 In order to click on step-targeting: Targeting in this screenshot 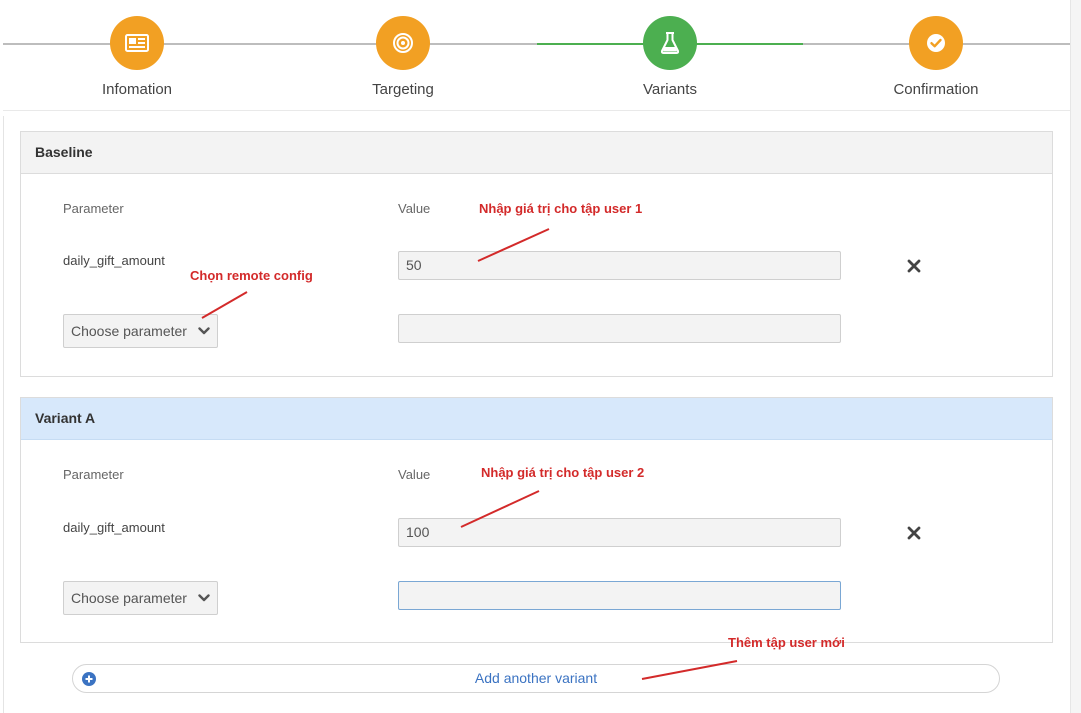, I will do `click(403, 57)`.